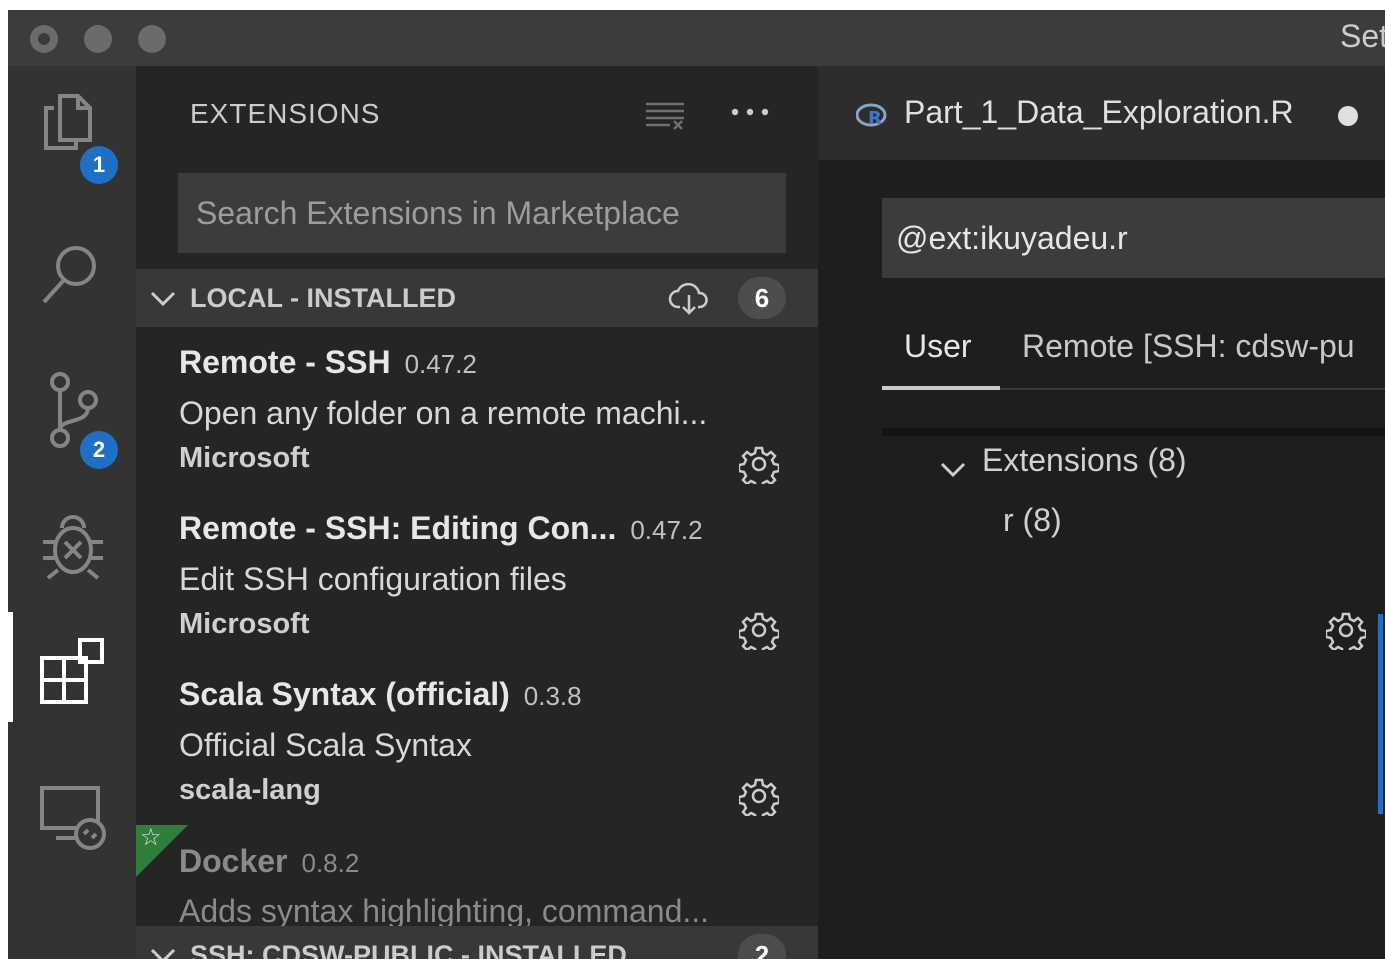 The height and width of the screenshot is (959, 1385). I want to click on ssh-installed-count-badge: 2, so click(762, 946).